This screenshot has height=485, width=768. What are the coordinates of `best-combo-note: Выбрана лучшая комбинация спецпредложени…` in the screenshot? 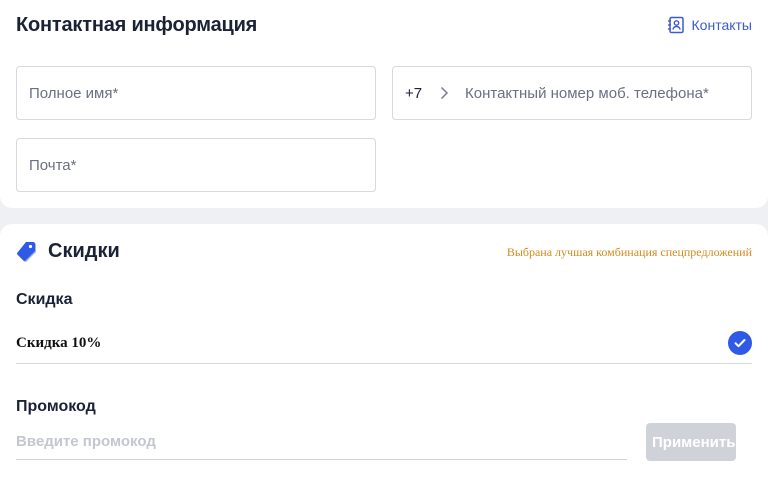 It's located at (629, 252).